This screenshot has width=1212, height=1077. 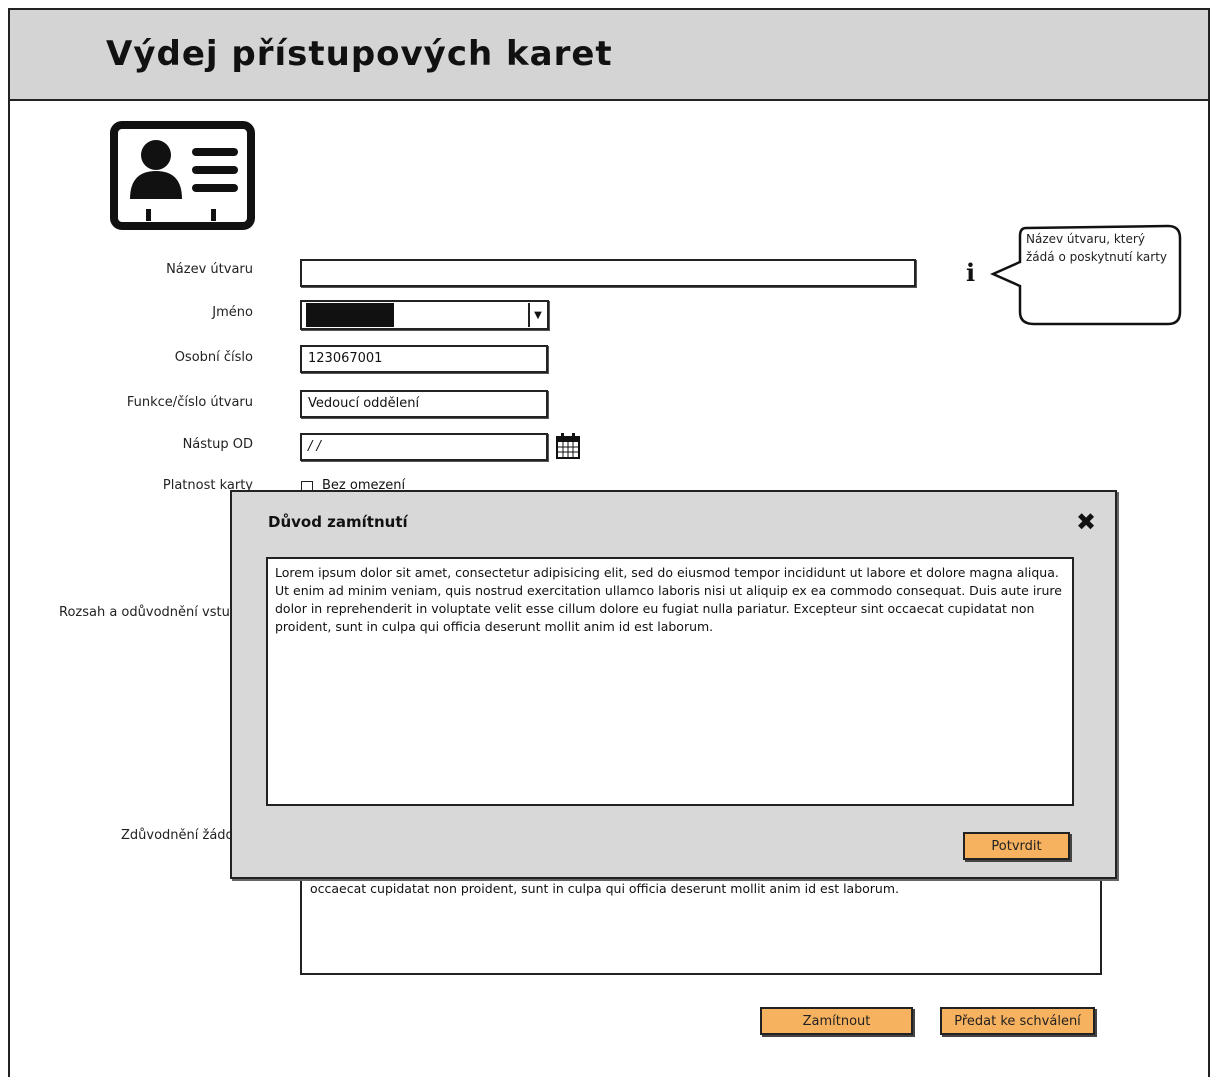 I want to click on nazev-utvaru-input, so click(x=608, y=273).